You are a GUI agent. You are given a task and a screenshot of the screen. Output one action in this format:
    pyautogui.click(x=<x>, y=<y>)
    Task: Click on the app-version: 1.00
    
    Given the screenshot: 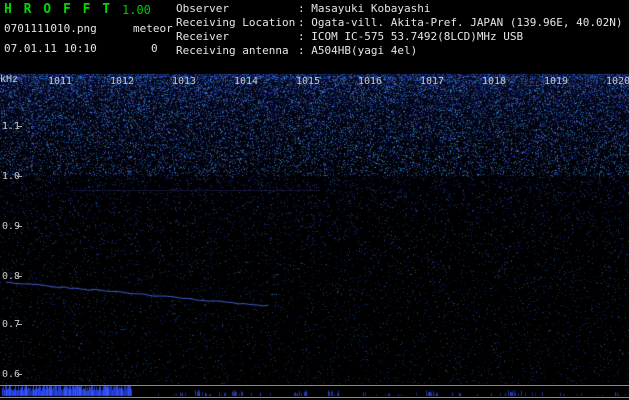 What is the action you would take?
    pyautogui.click(x=136, y=10)
    